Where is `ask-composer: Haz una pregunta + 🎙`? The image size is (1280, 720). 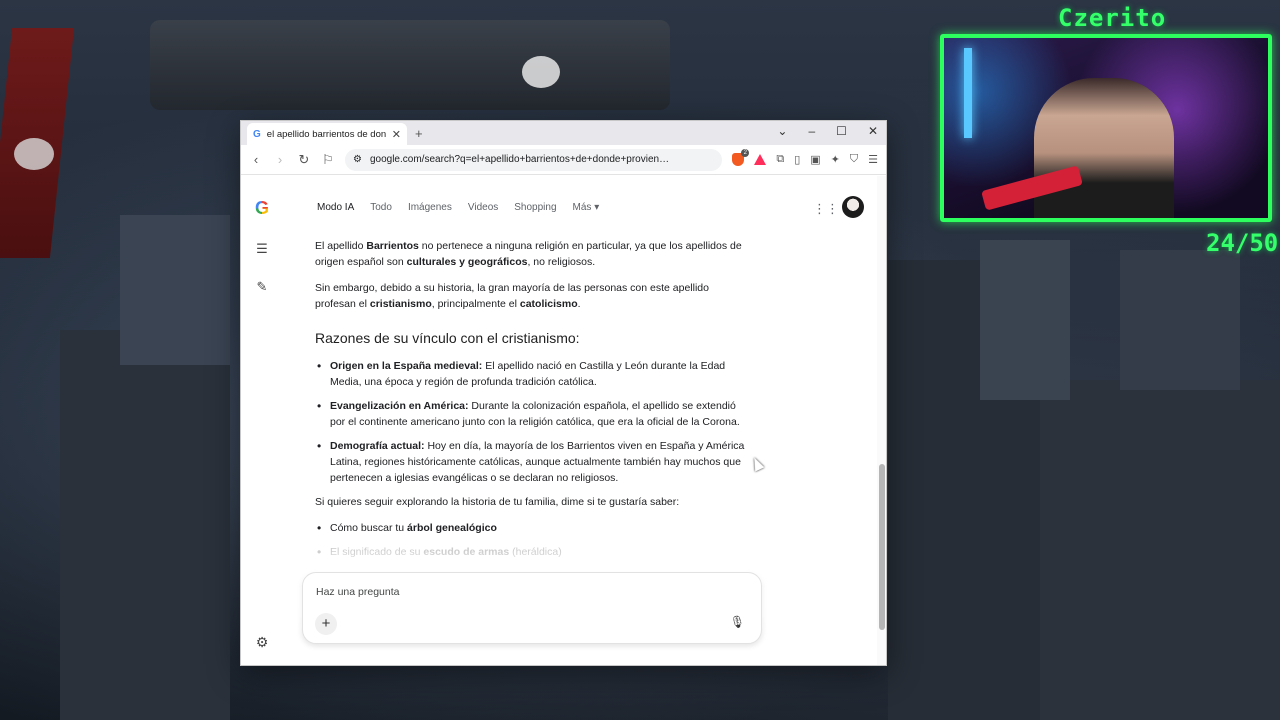 ask-composer: Haz una pregunta + 🎙 is located at coordinates (532, 608).